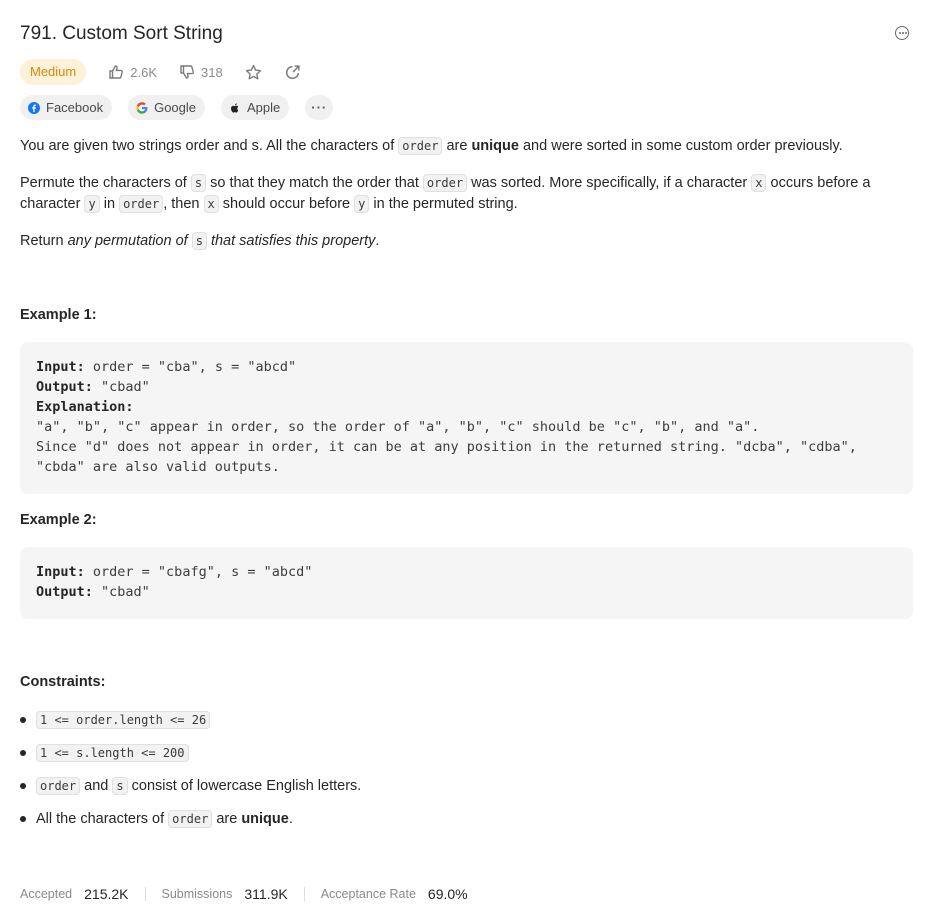 Image resolution: width=933 pixels, height=917 pixels. I want to click on text: Return, so click(44, 241).